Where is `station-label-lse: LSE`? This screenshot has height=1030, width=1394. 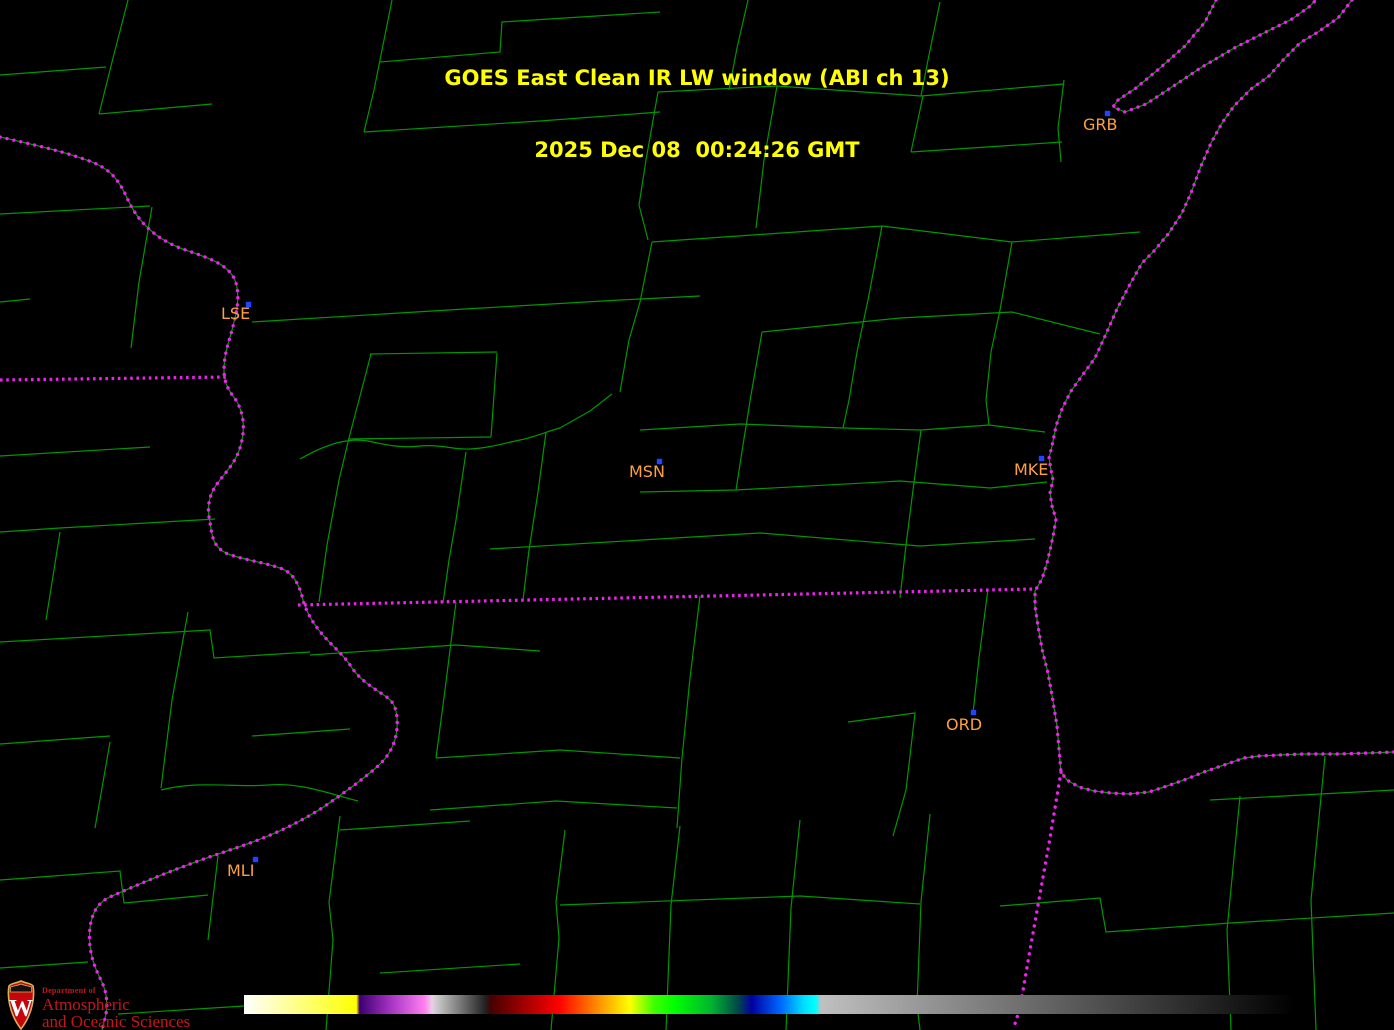 station-label-lse: LSE is located at coordinates (236, 313).